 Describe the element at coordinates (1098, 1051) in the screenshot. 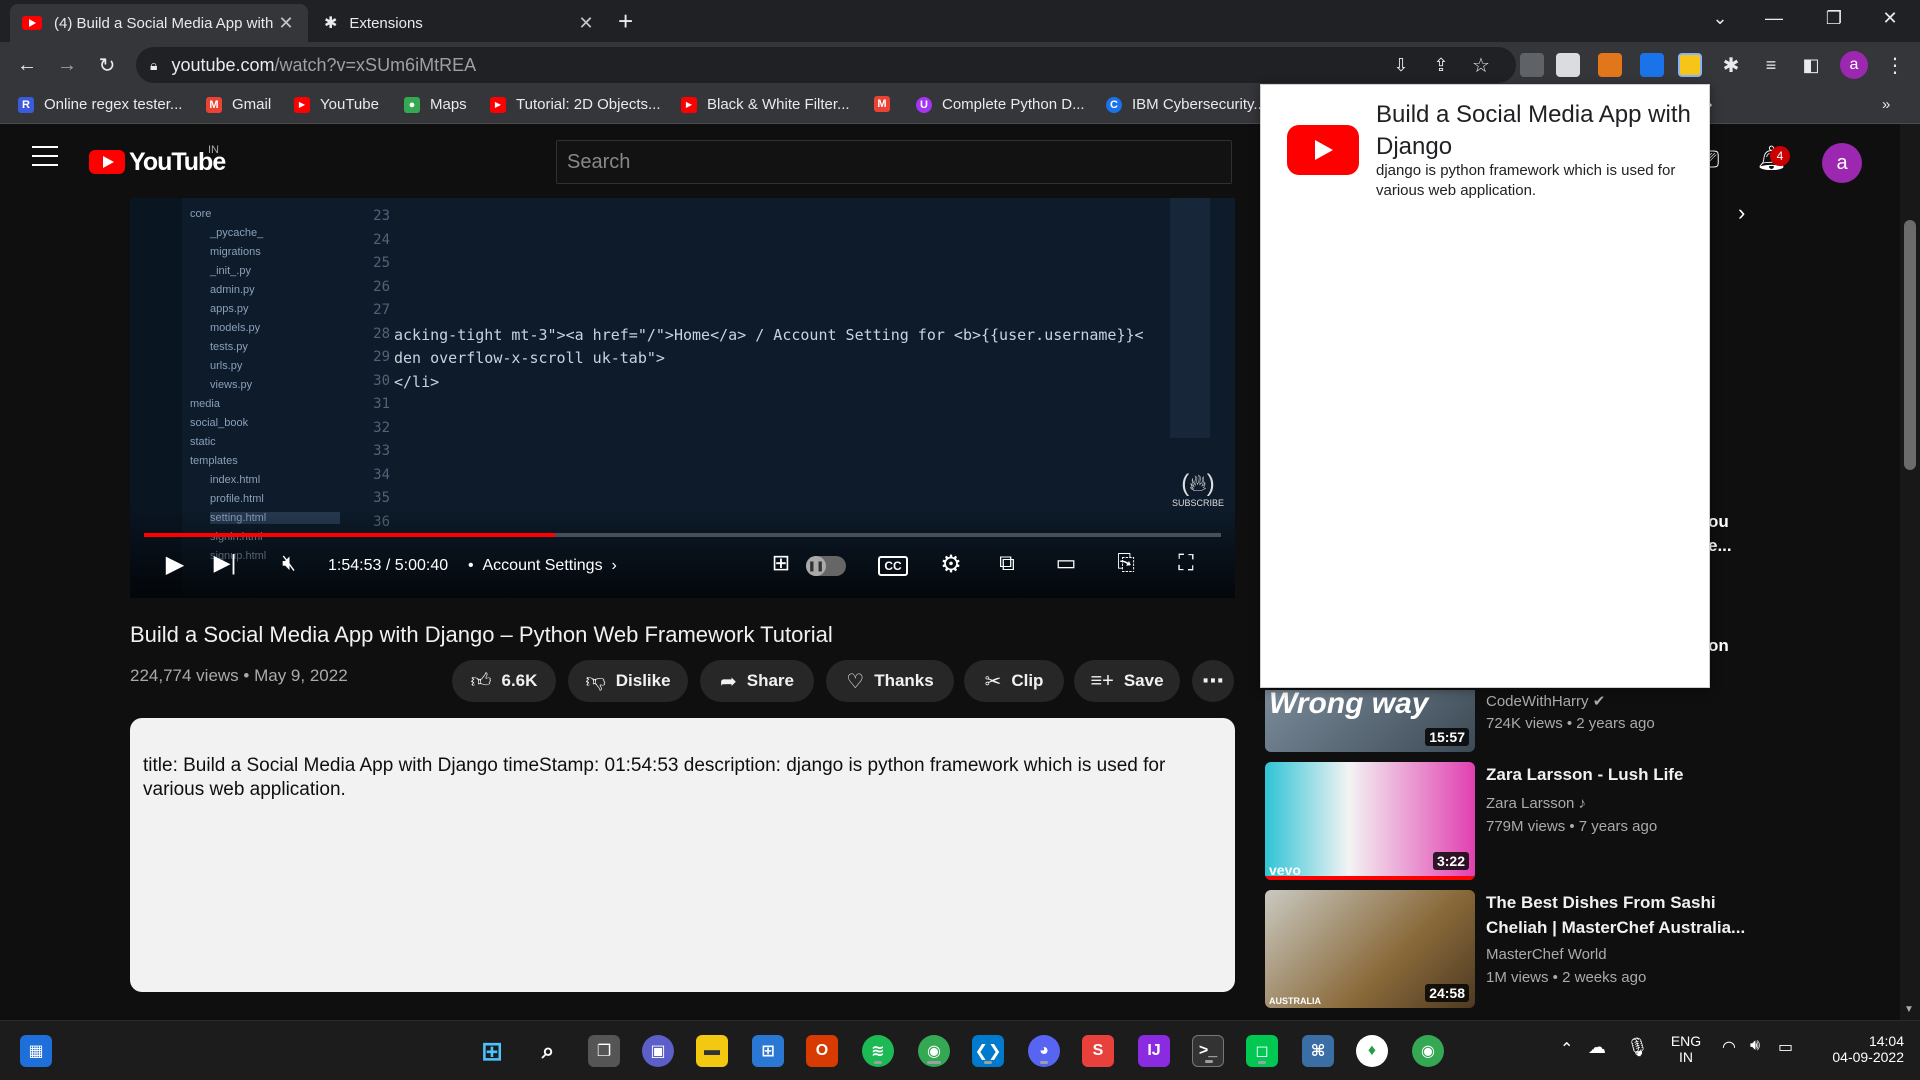

I see `sublime-icon: S` at that location.